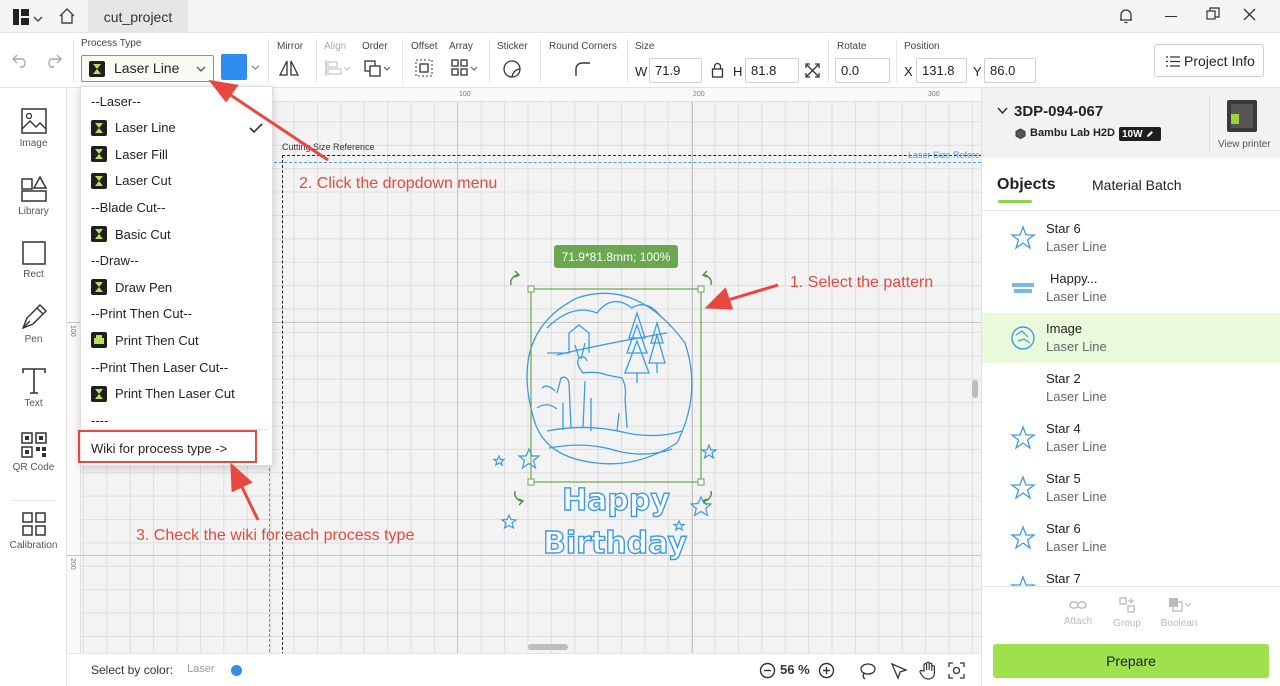 This screenshot has height=686, width=1280. Describe the element at coordinates (275, 535) in the screenshot. I see `annotation-step-3: 3. Check the wiki for each process type` at that location.